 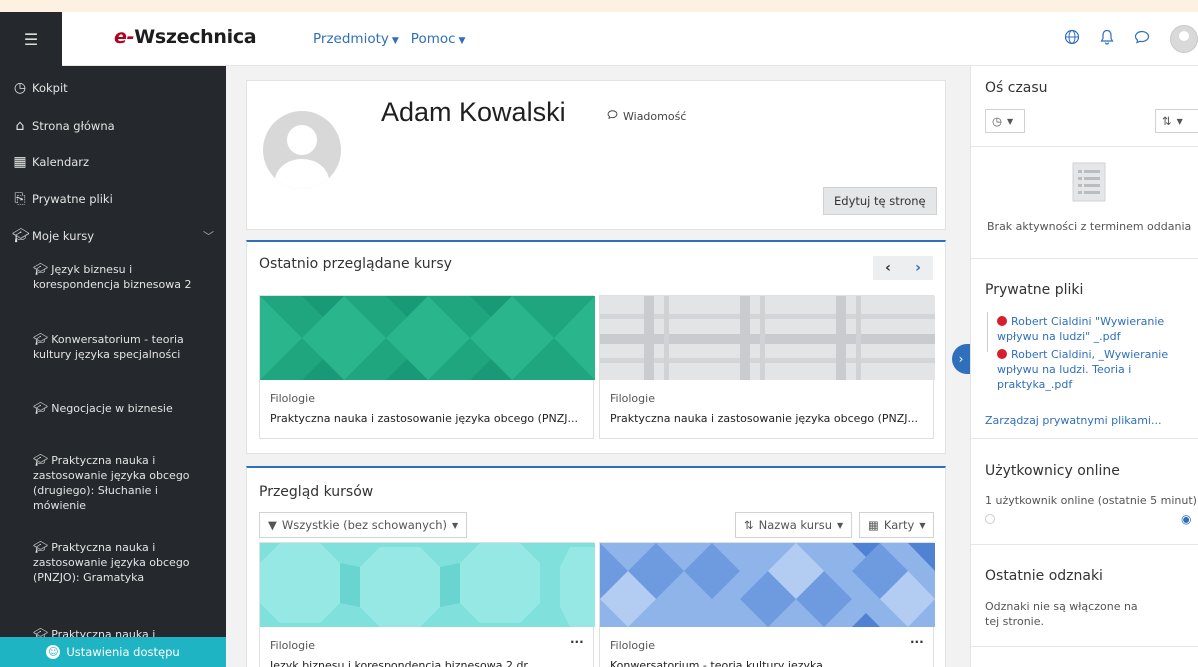 What do you see at coordinates (1005, 121) in the screenshot?
I see `timeline-date-filter: ◷ ▼` at bounding box center [1005, 121].